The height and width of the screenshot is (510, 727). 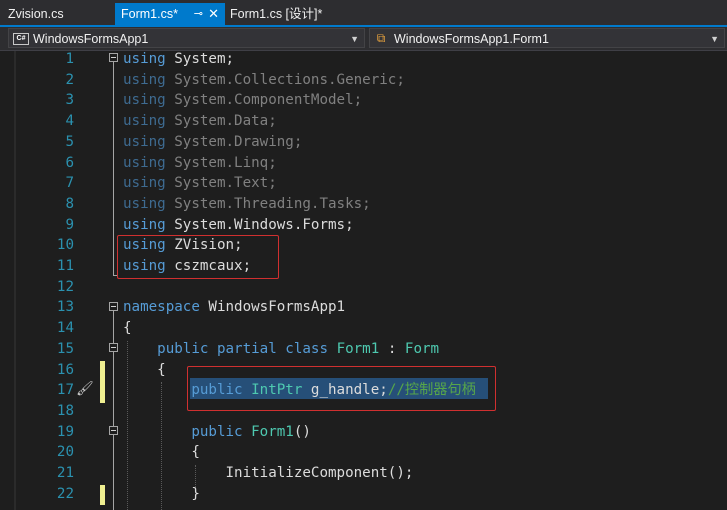 I want to click on code-line: 20 {, so click(x=363, y=452).